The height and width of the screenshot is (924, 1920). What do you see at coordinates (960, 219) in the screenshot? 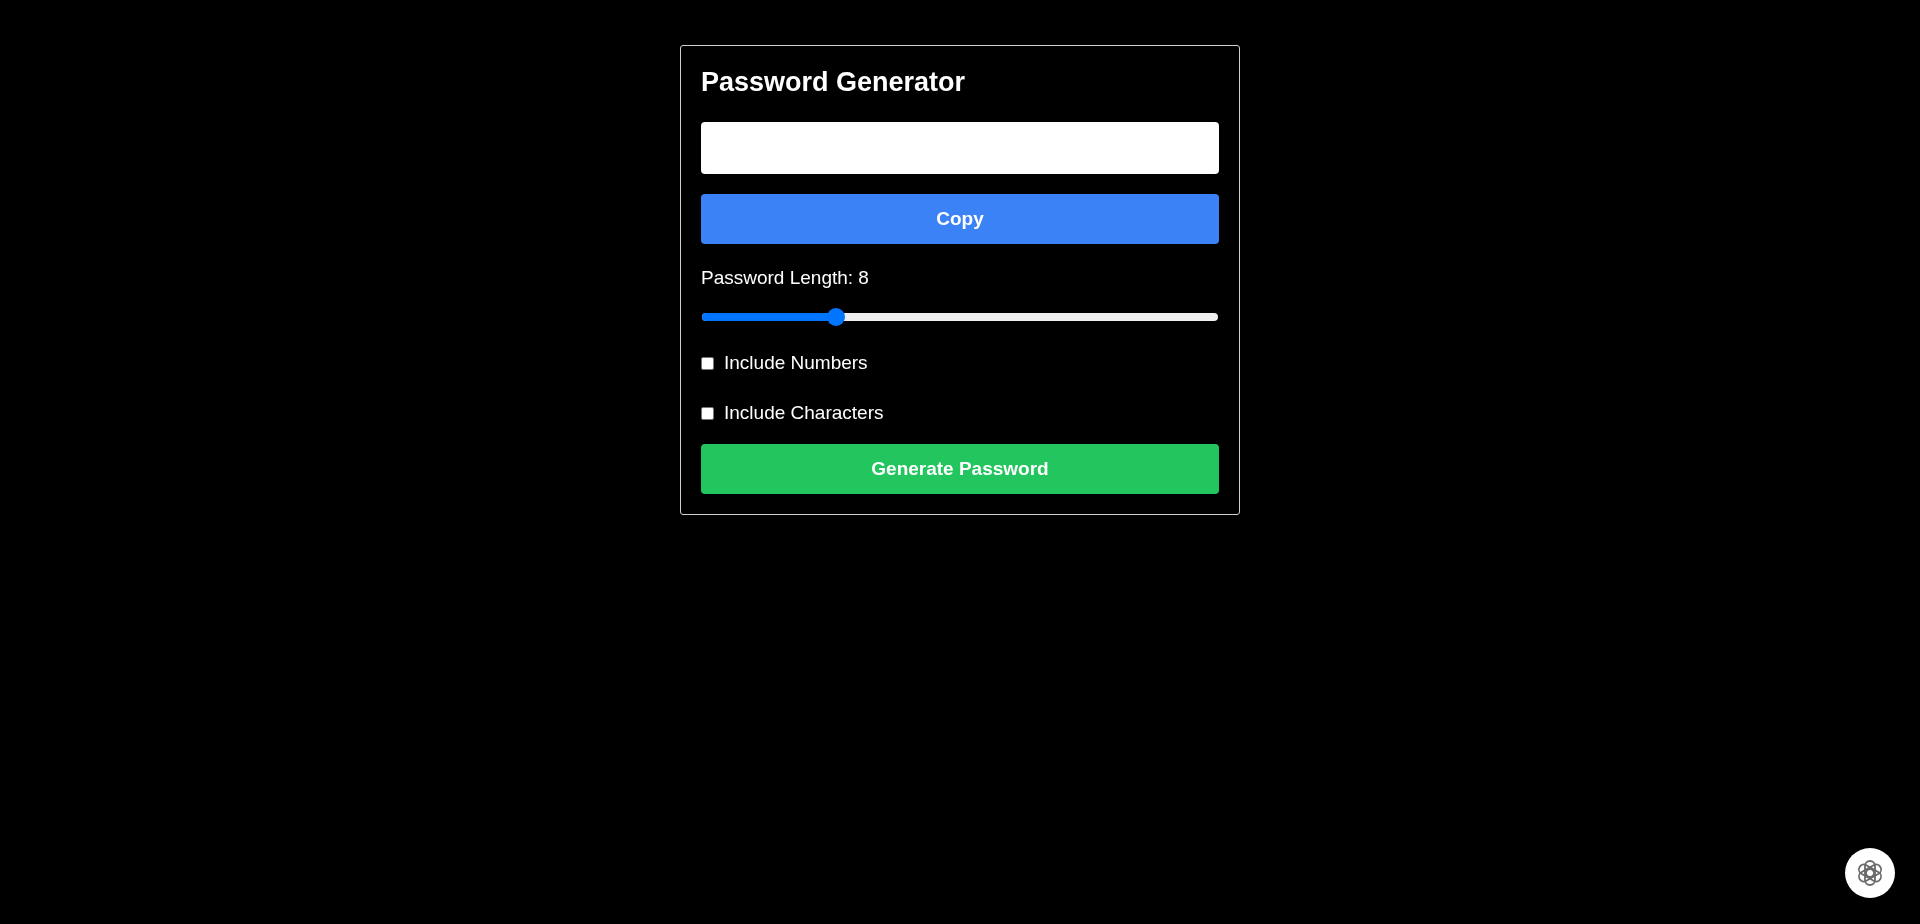
I see `copy-button: Copy` at bounding box center [960, 219].